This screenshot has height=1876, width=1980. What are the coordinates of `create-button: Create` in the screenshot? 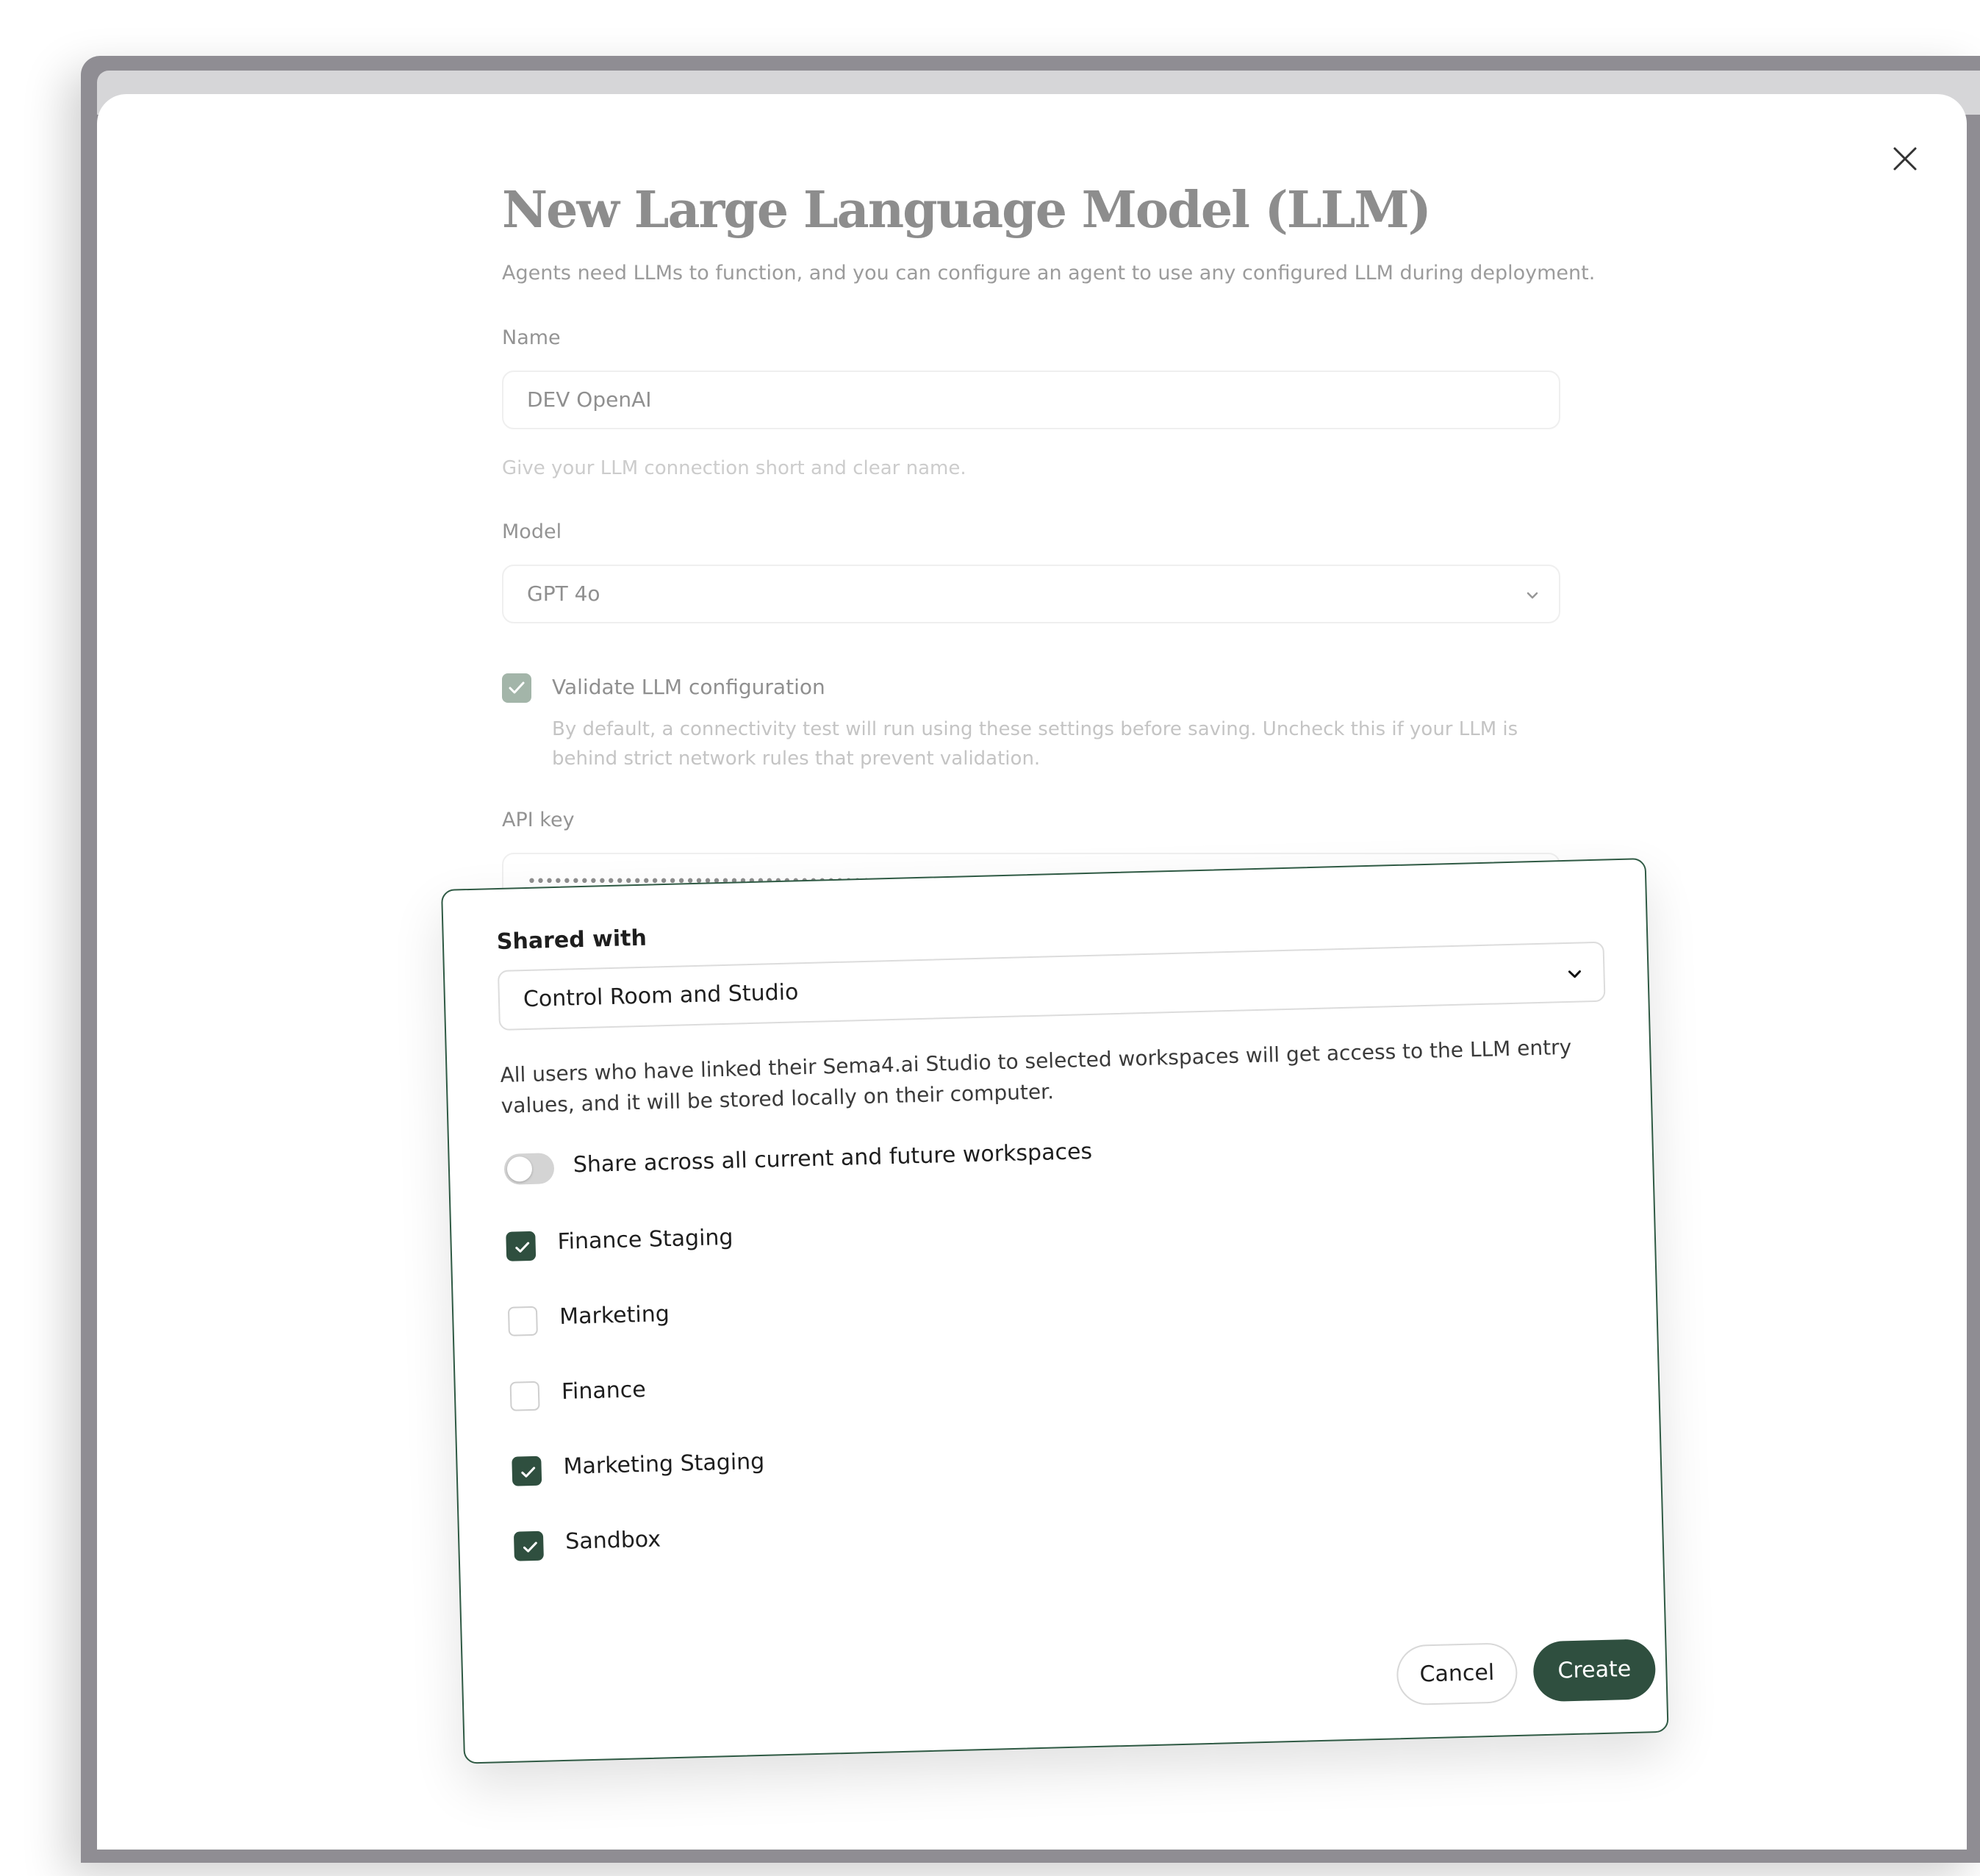 It's located at (1594, 1671).